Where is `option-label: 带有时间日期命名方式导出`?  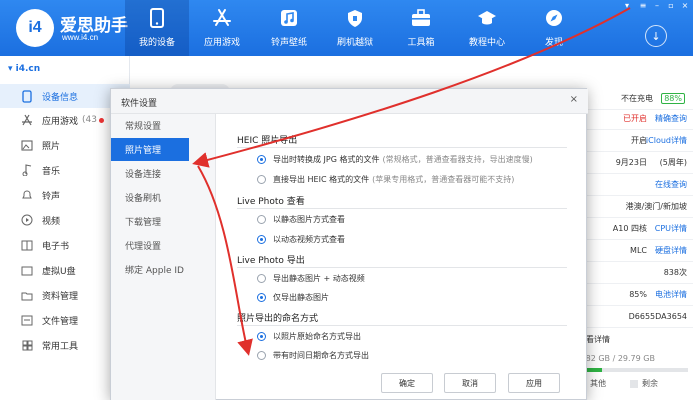
option-label: 带有时间日期命名方式导出 is located at coordinates (321, 355).